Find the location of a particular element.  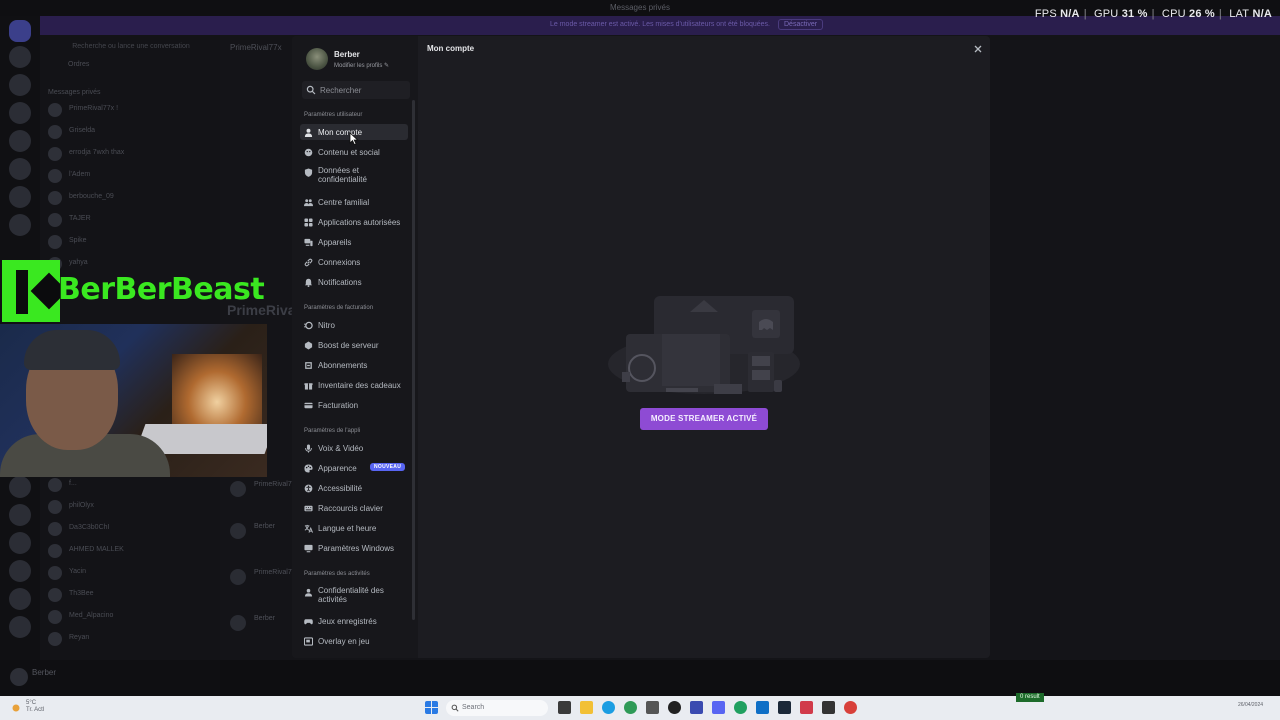

dm-item: Reyan is located at coordinates (130, 639).